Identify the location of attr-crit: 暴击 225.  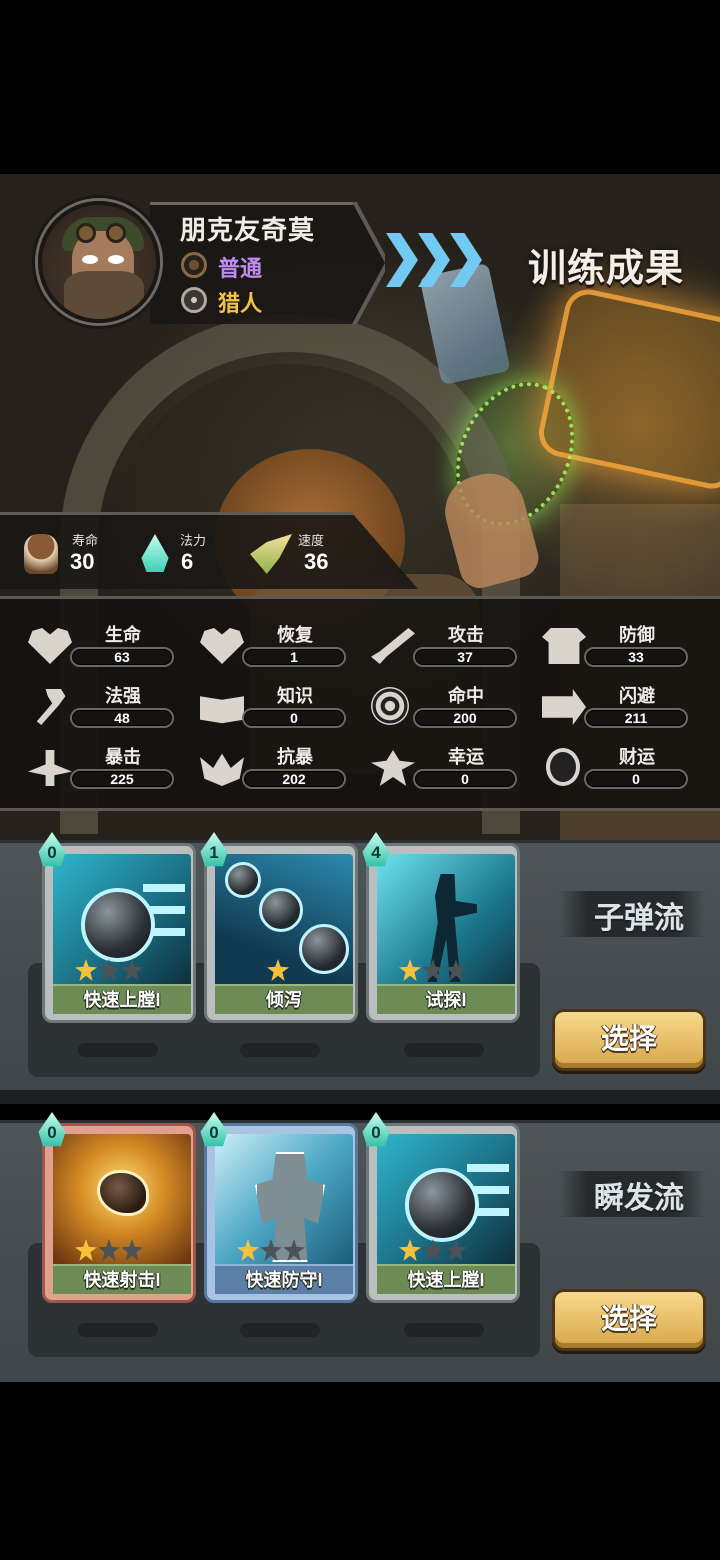
(108, 768).